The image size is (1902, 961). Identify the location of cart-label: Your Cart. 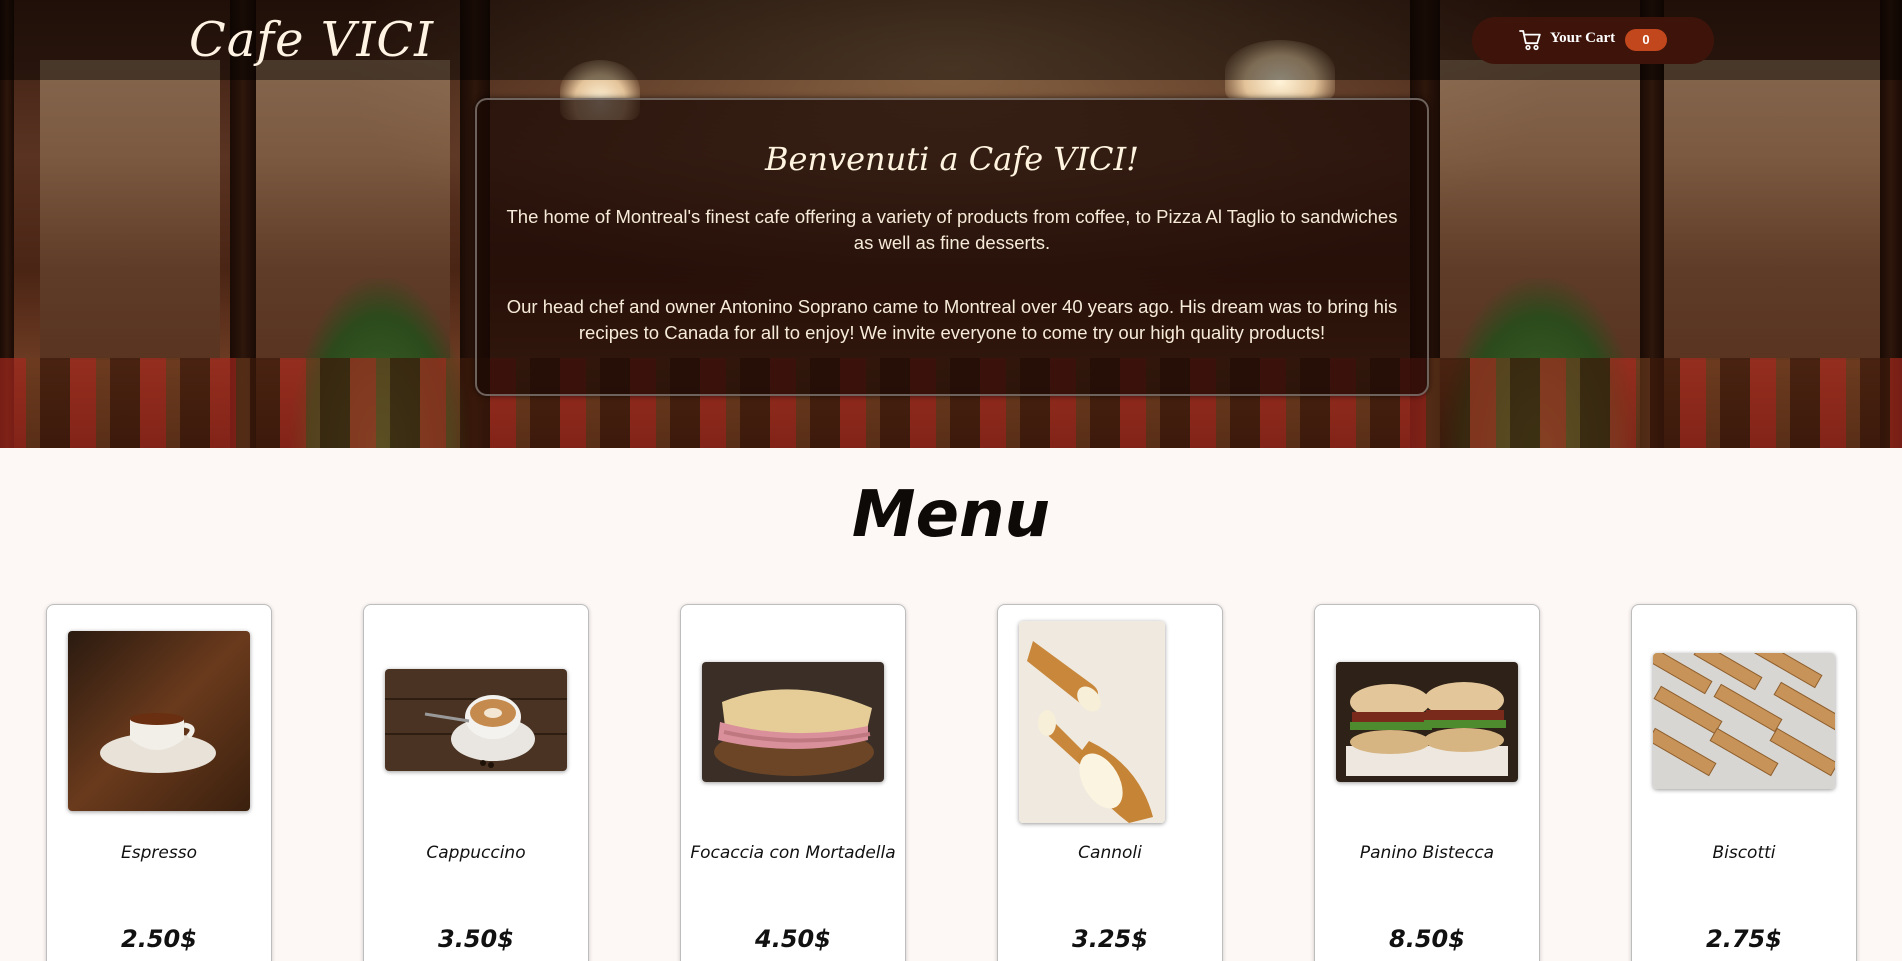
(1583, 38).